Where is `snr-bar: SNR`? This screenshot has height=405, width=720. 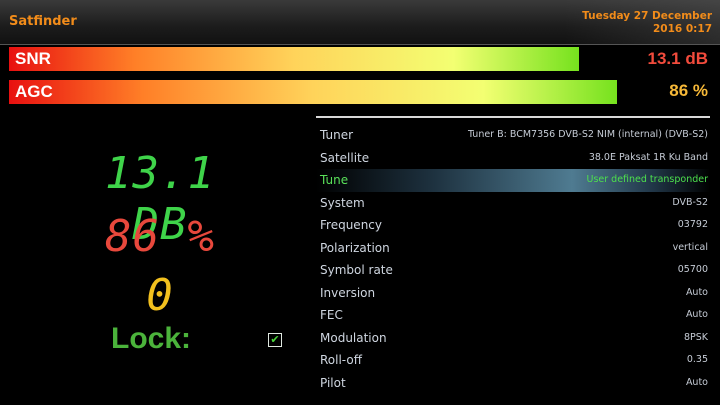
snr-bar: SNR is located at coordinates (319, 59).